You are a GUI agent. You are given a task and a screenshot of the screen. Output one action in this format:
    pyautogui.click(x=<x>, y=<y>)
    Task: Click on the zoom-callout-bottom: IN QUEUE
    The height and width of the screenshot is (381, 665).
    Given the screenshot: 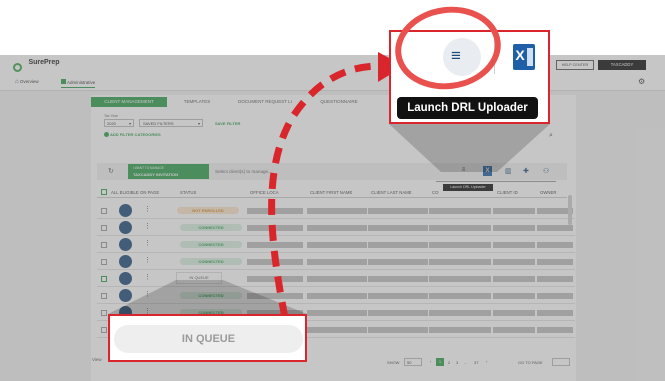 What is the action you would take?
    pyautogui.click(x=207, y=338)
    